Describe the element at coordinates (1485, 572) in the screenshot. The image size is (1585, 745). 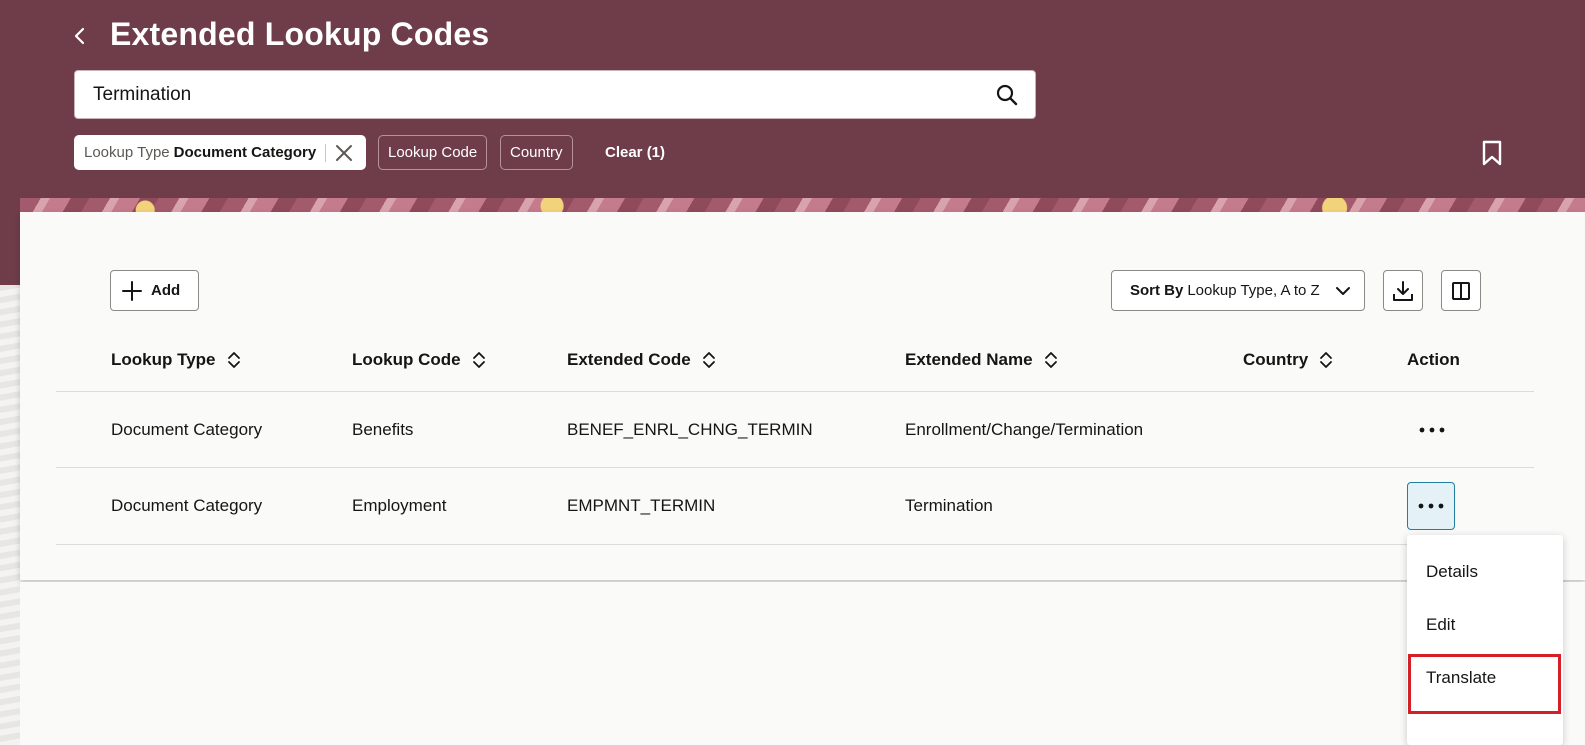
I see `menu-item-details: Details` at that location.